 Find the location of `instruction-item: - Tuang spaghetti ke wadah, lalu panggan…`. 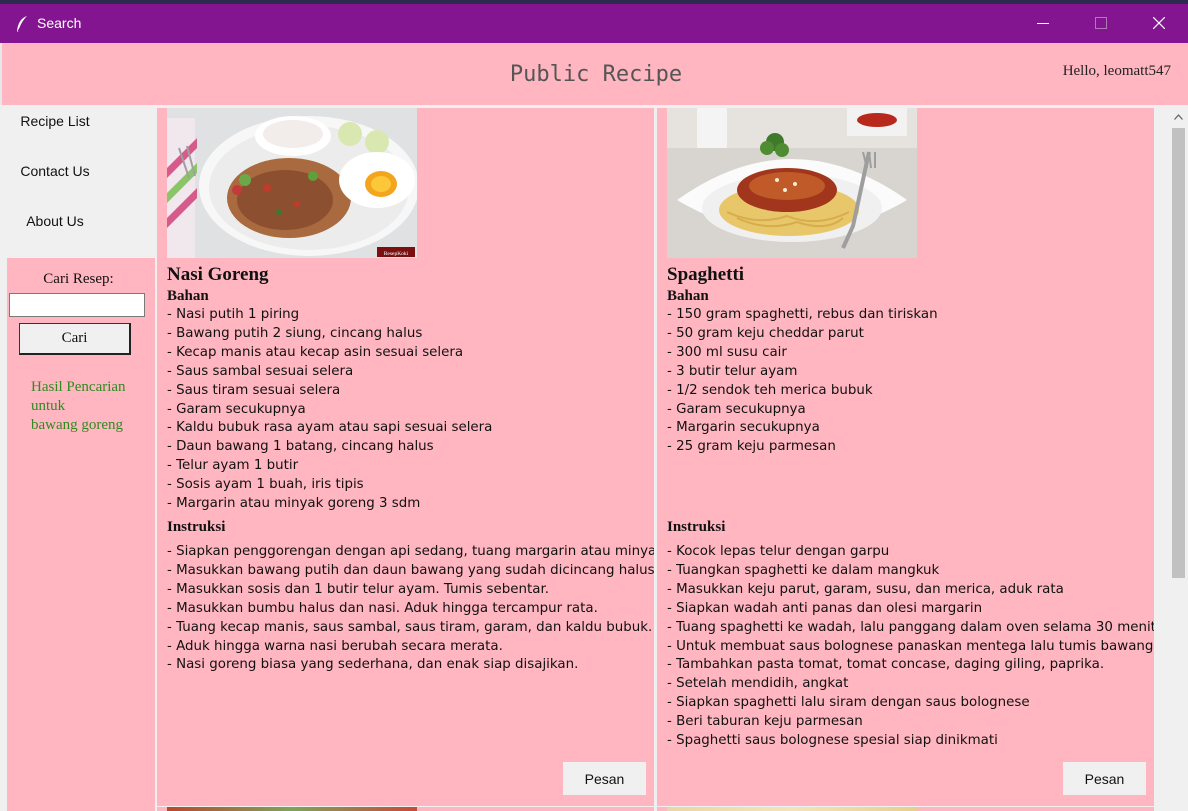

instruction-item: - Tuang spaghetti ke wadah, lalu panggan… is located at coordinates (910, 627).